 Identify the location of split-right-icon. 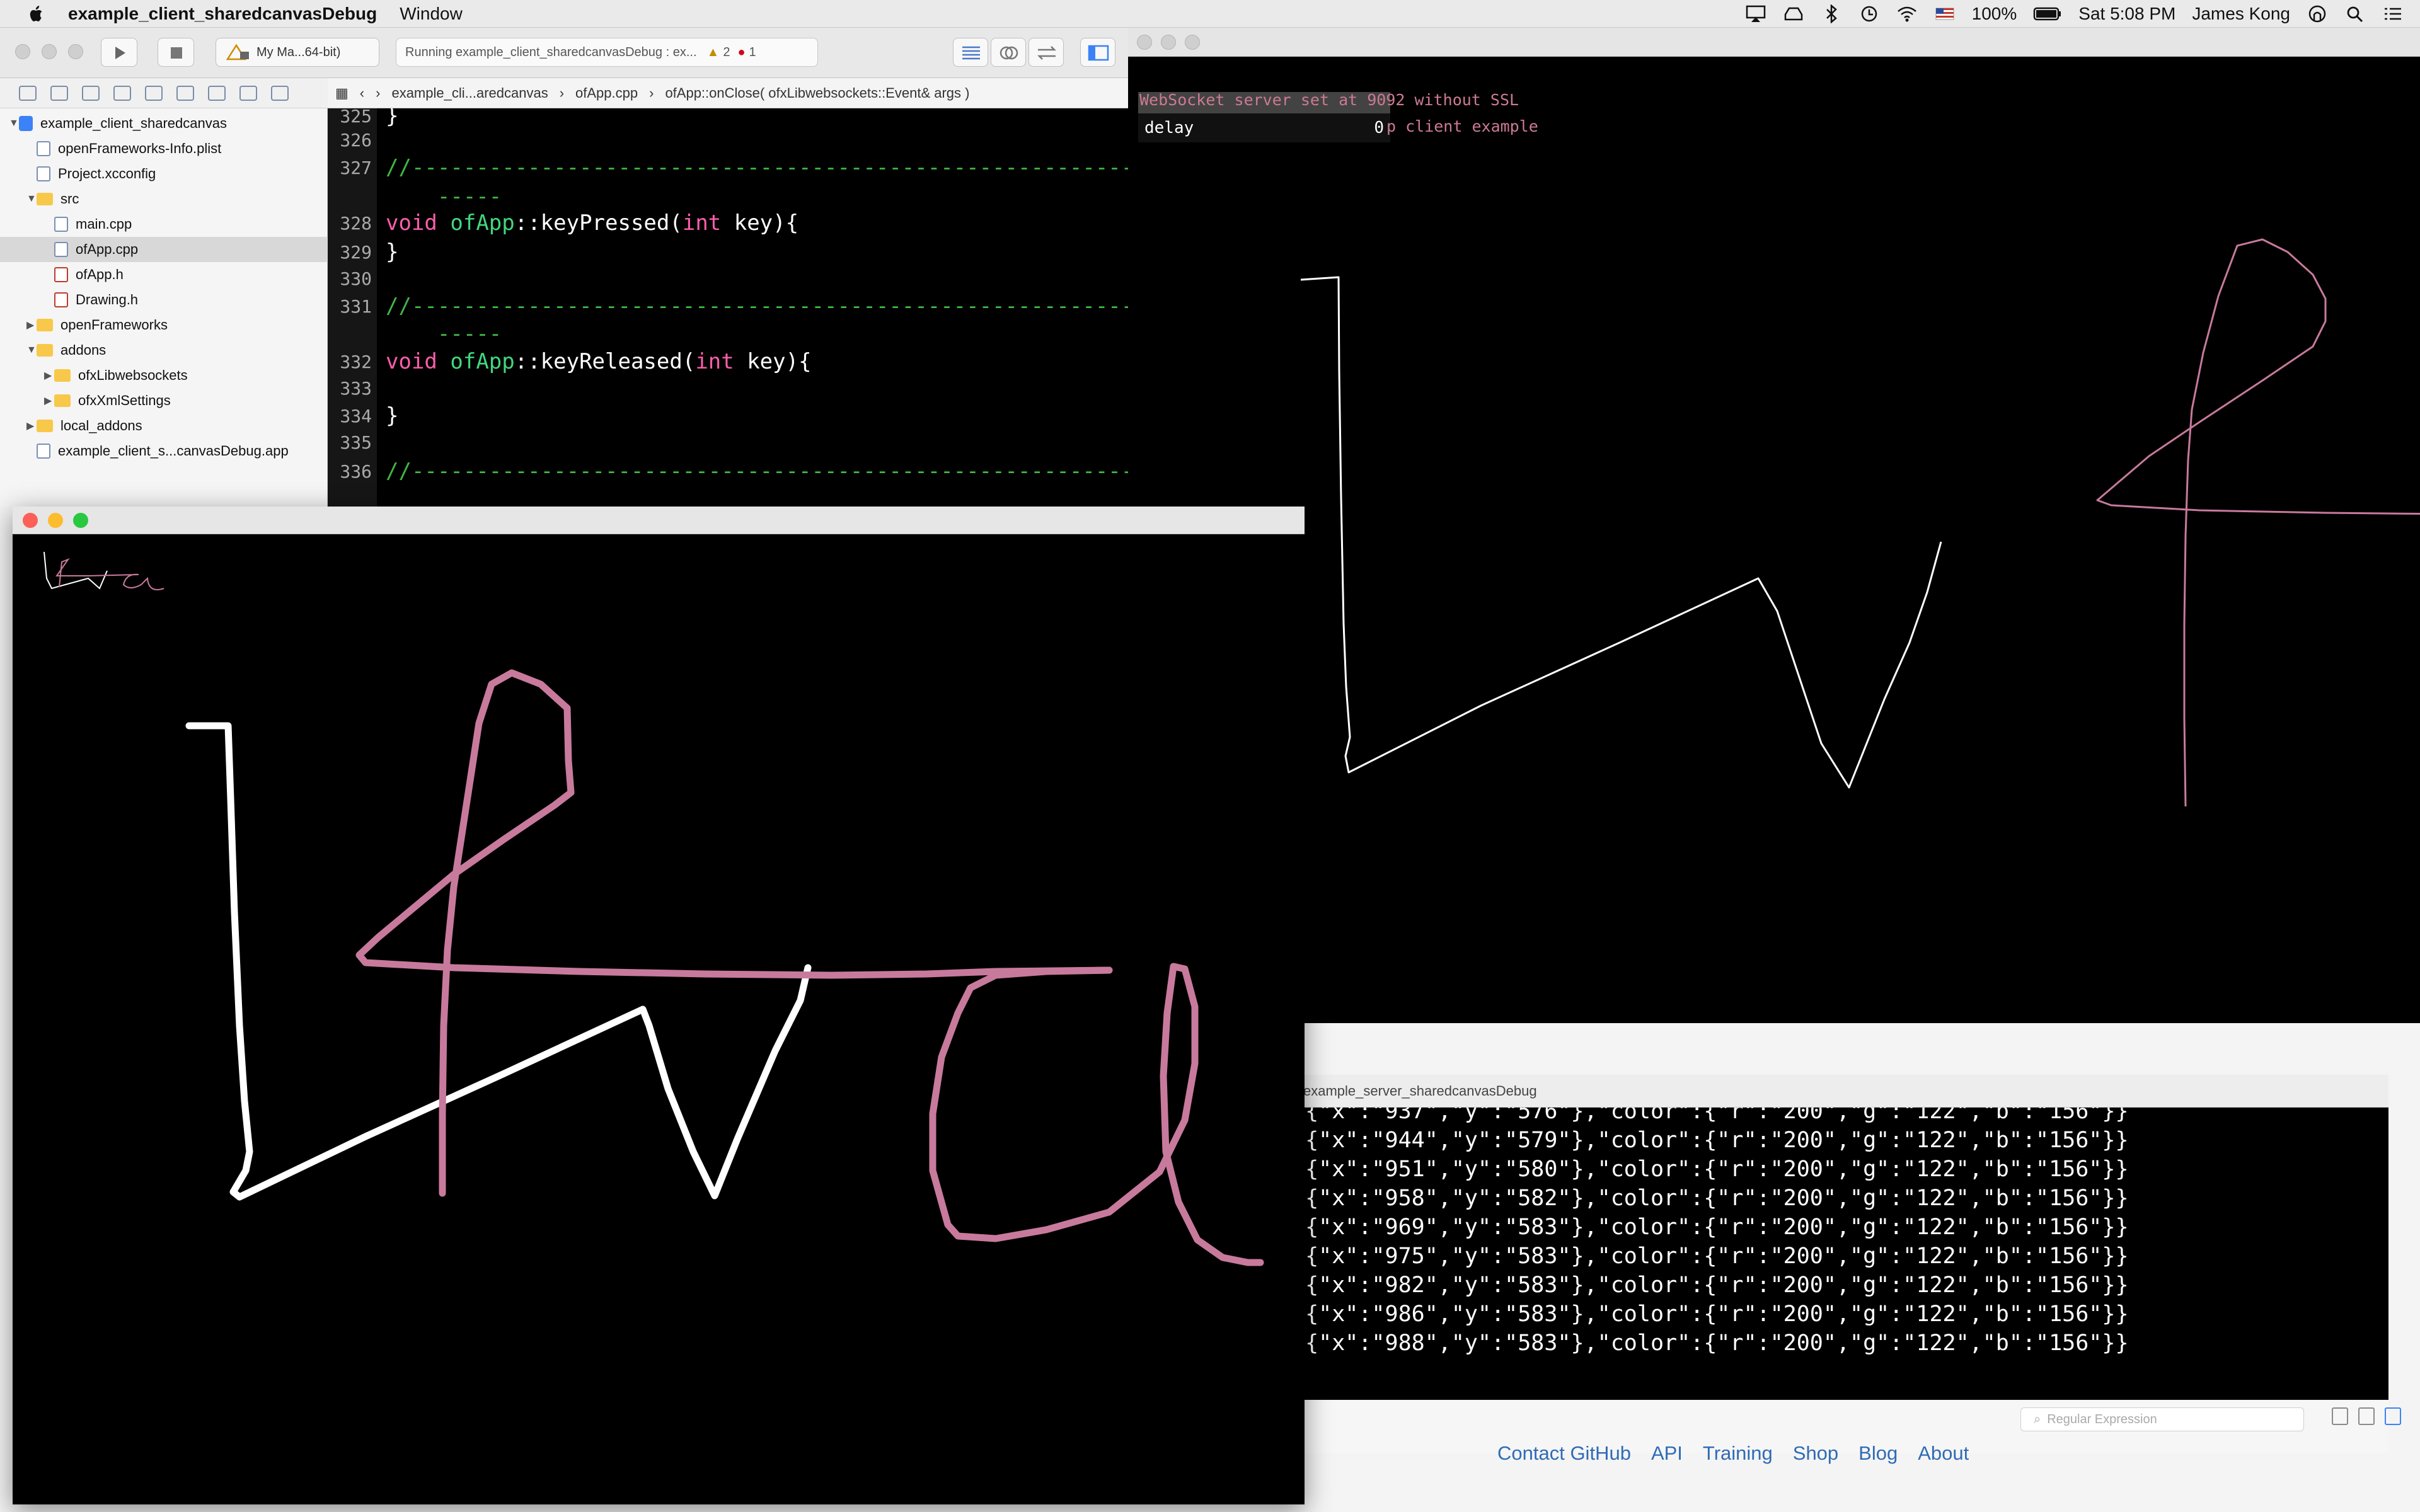
(2393, 1416).